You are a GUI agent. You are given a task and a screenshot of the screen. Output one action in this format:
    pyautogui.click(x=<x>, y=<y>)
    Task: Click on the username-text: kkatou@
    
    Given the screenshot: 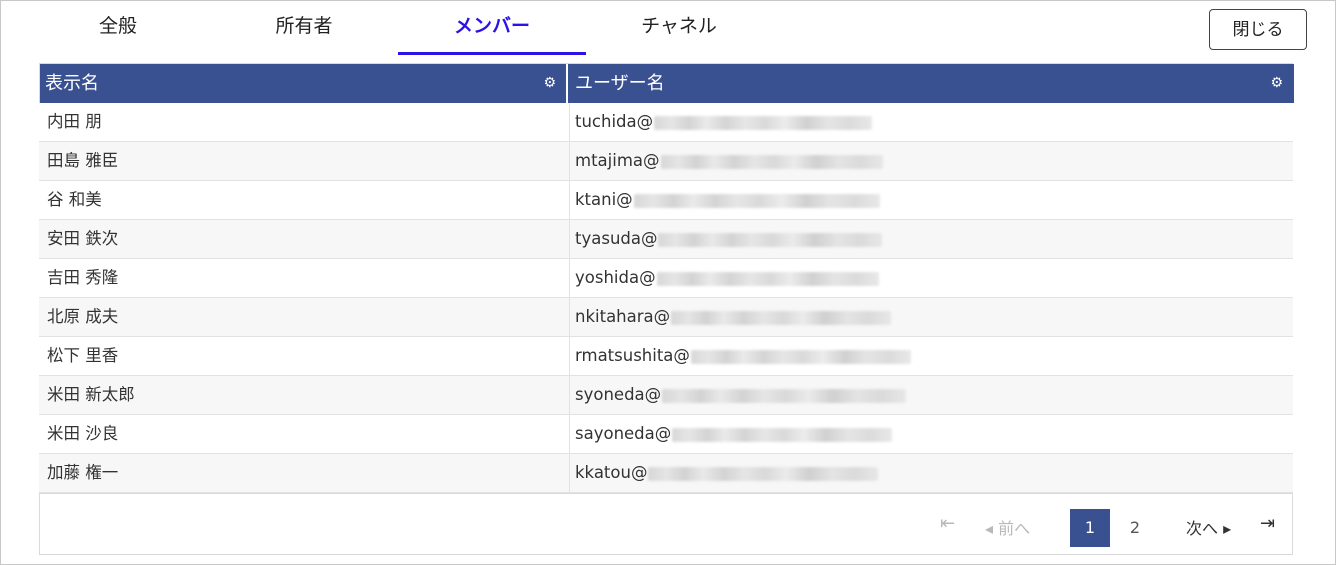 What is the action you would take?
    pyautogui.click(x=611, y=472)
    